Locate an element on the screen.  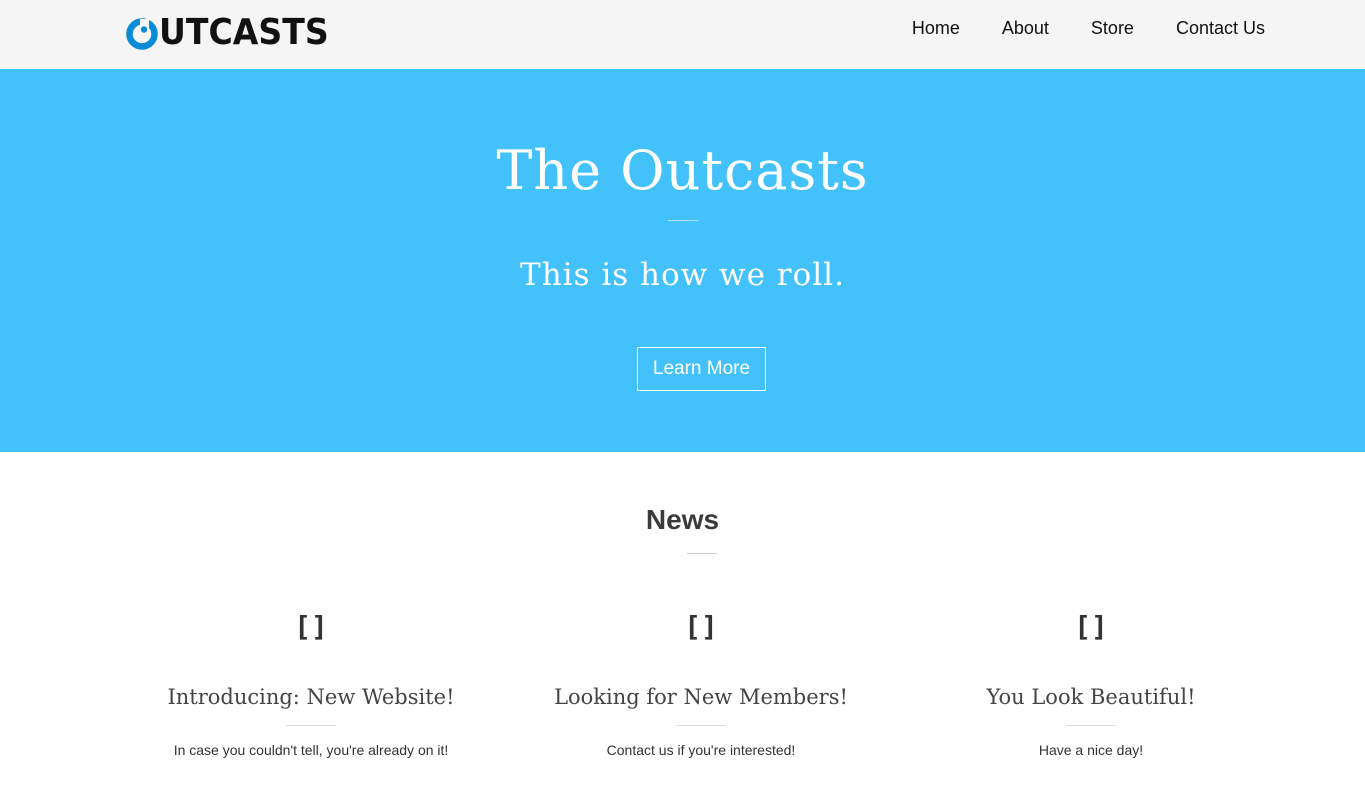
nav-about: About is located at coordinates (1025, 28).